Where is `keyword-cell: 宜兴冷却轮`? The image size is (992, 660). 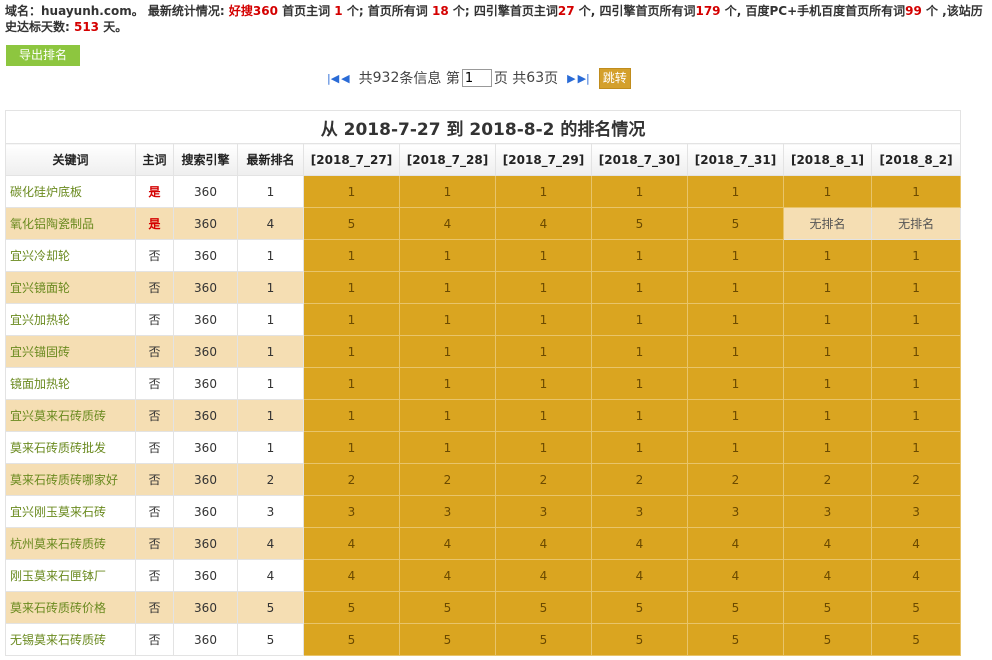 keyword-cell: 宜兴冷却轮 is located at coordinates (70, 255).